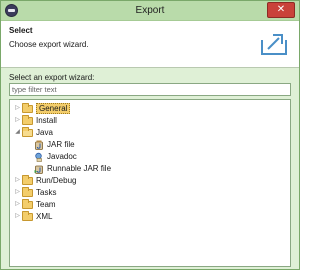 The height and width of the screenshot is (270, 320). Describe the element at coordinates (61, 144) in the screenshot. I see `tree-item-label: JAR file` at that location.